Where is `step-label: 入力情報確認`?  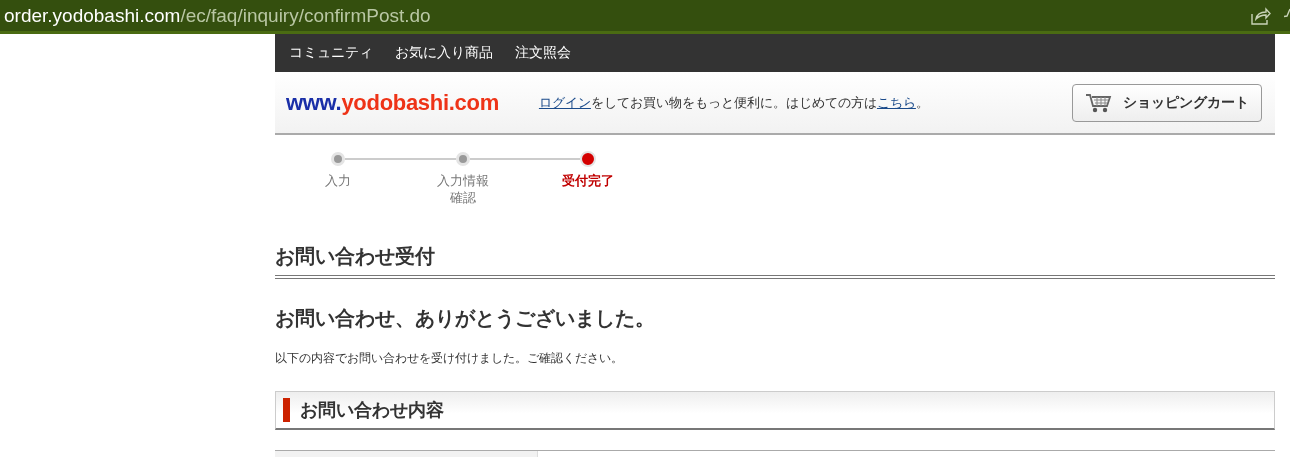 step-label: 入力情報確認 is located at coordinates (462, 189).